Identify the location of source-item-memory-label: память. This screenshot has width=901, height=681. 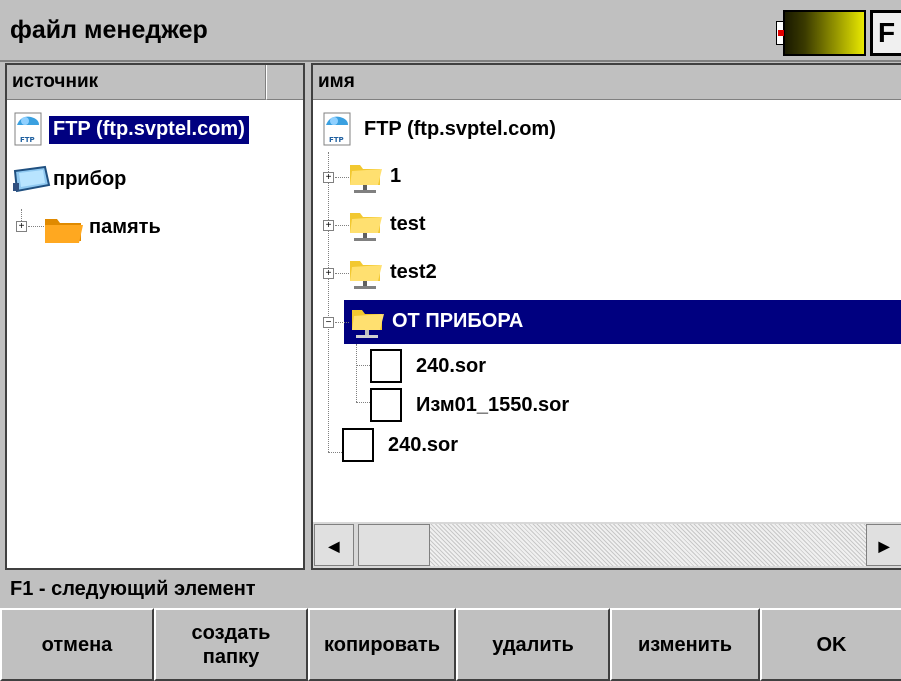
(125, 227).